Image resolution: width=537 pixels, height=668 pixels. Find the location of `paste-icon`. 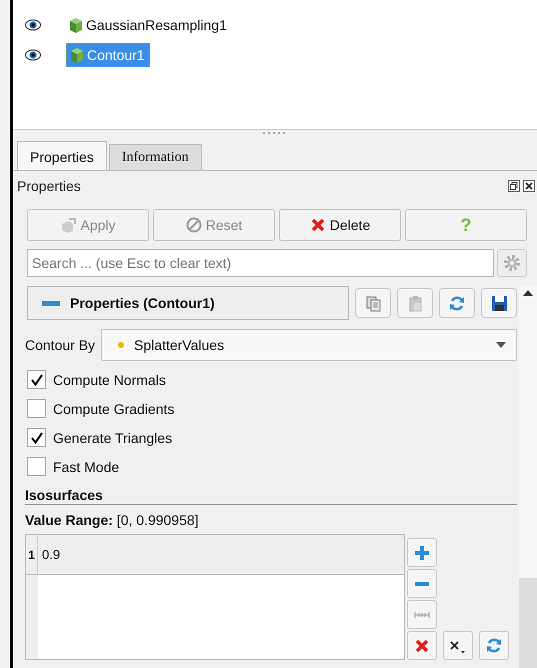

paste-icon is located at coordinates (415, 303).